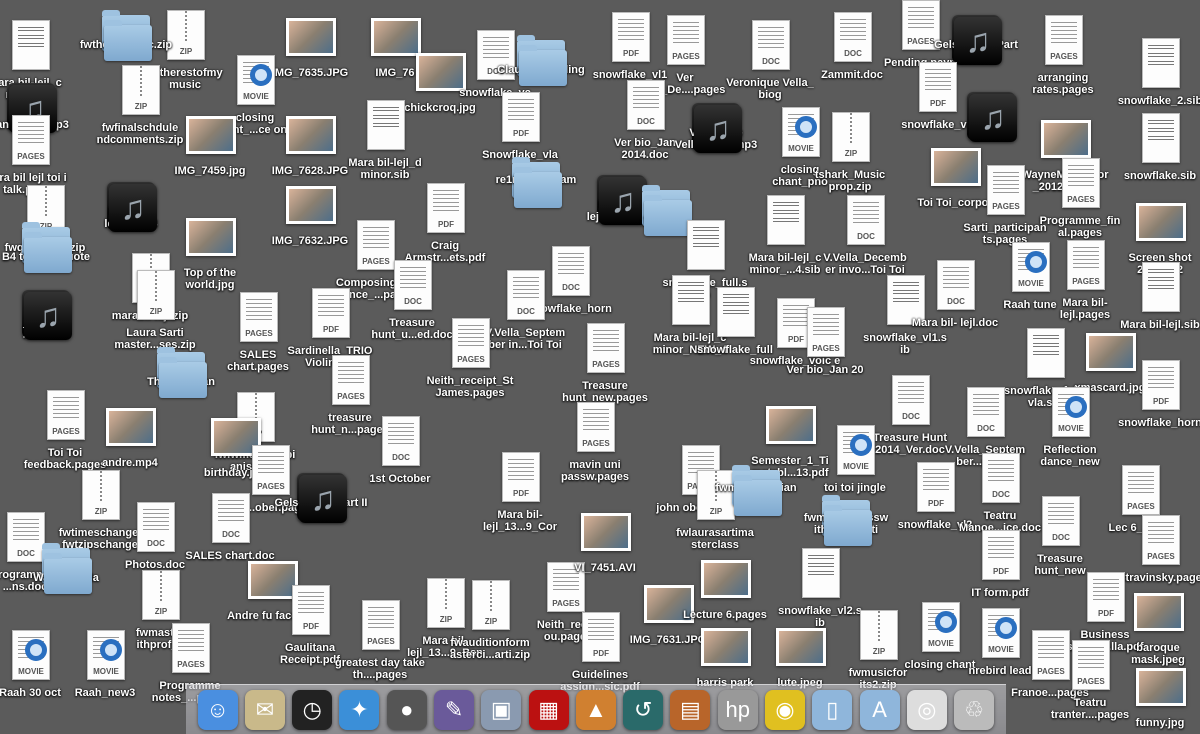 This screenshot has height=734, width=1200. I want to click on dock-finder-icon: ☺, so click(217, 710).